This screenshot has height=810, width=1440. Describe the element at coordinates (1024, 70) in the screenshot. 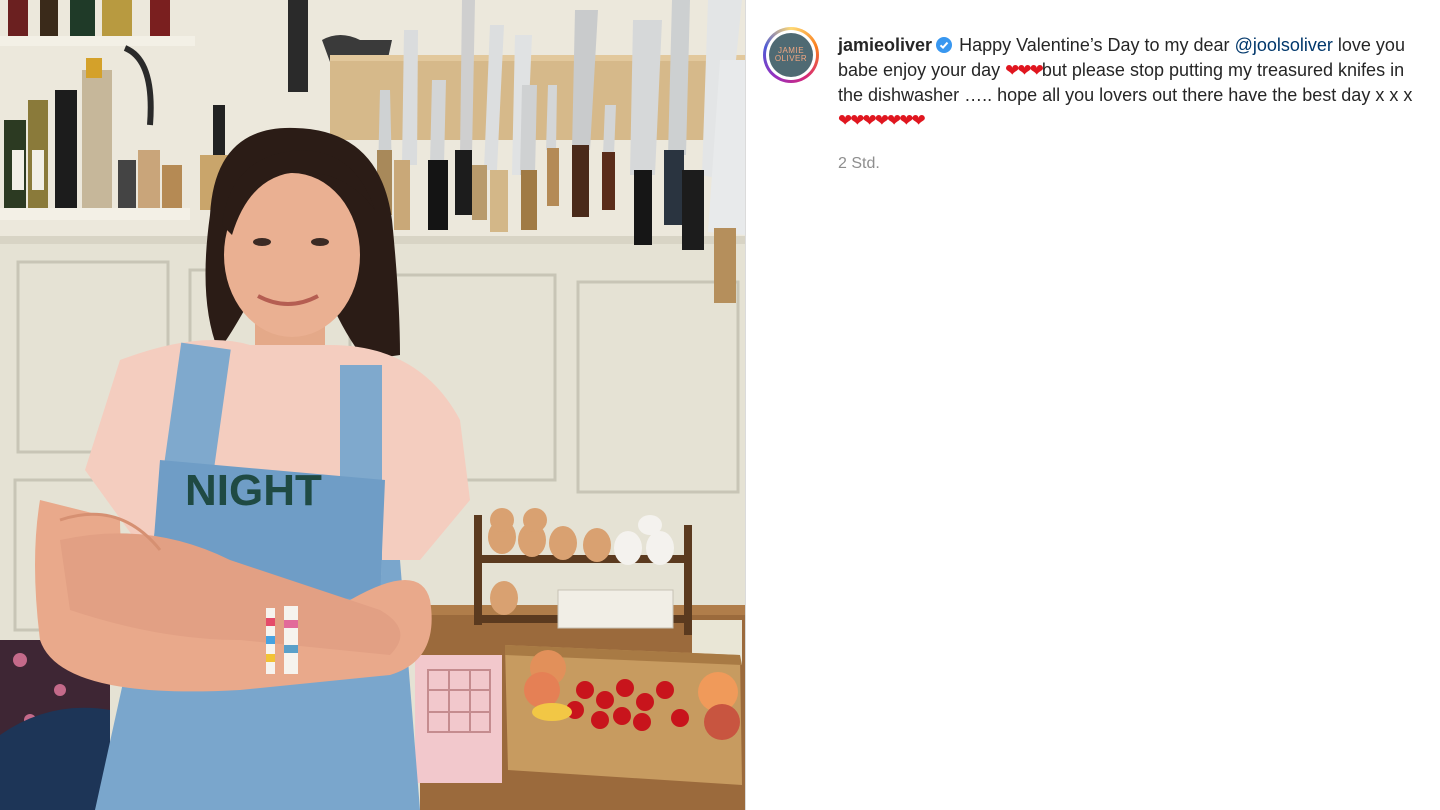

I see `heart-emoji-group-1: ❤❤❤` at that location.